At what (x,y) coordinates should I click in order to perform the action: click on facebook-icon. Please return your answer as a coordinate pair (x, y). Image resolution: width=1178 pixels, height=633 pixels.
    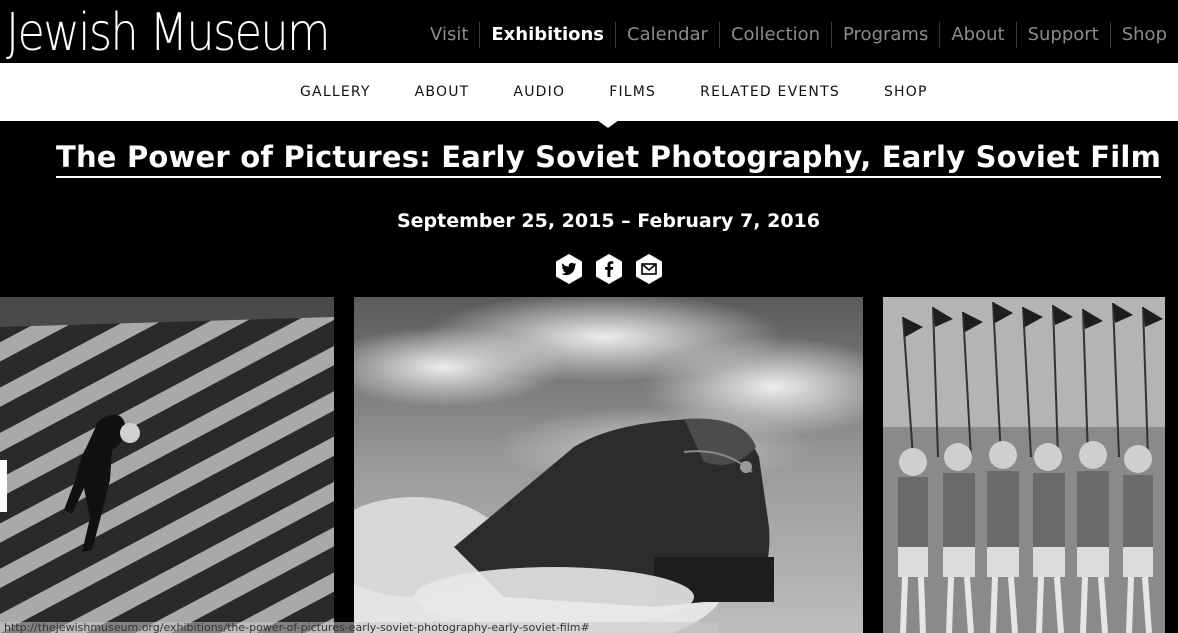
    Looking at the image, I should click on (609, 269).